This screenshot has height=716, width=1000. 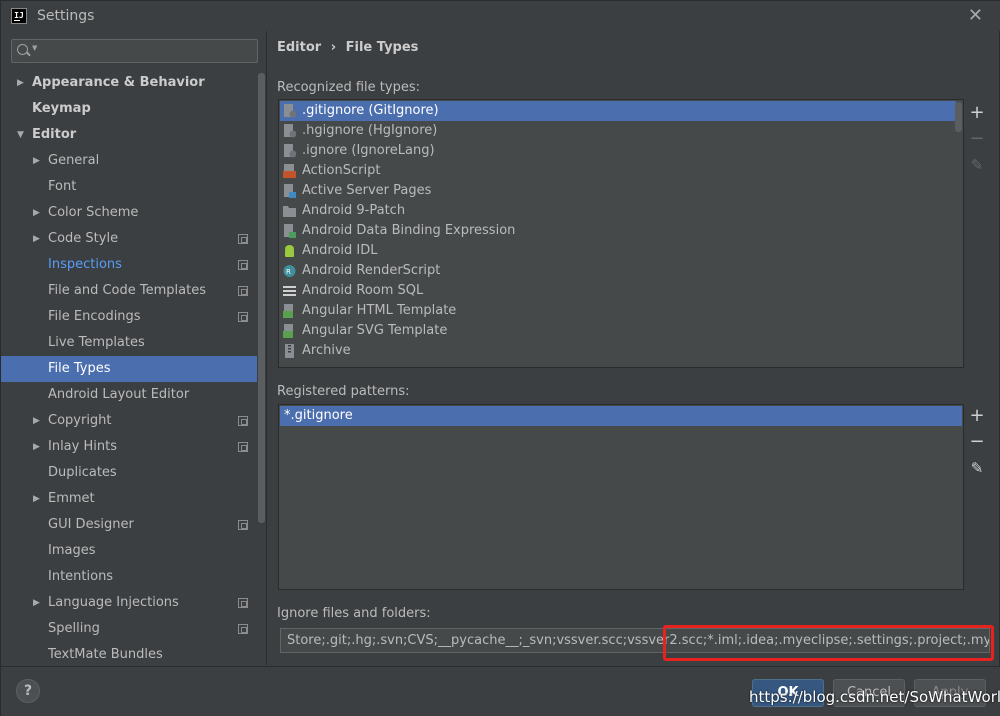 I want to click on edit-file-type-button: ✎, so click(x=977, y=165).